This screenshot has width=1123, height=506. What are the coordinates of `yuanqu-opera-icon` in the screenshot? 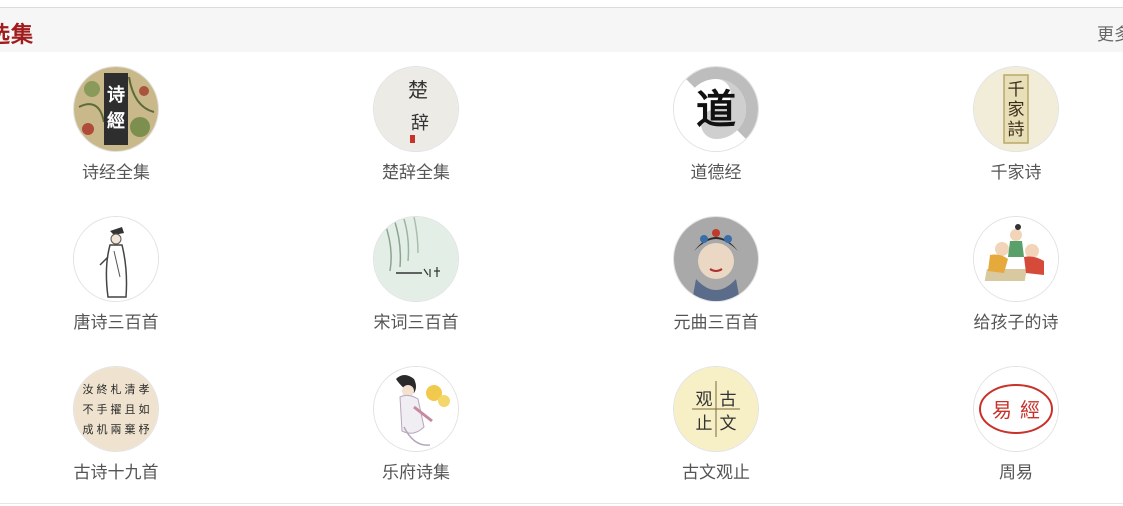 It's located at (716, 259).